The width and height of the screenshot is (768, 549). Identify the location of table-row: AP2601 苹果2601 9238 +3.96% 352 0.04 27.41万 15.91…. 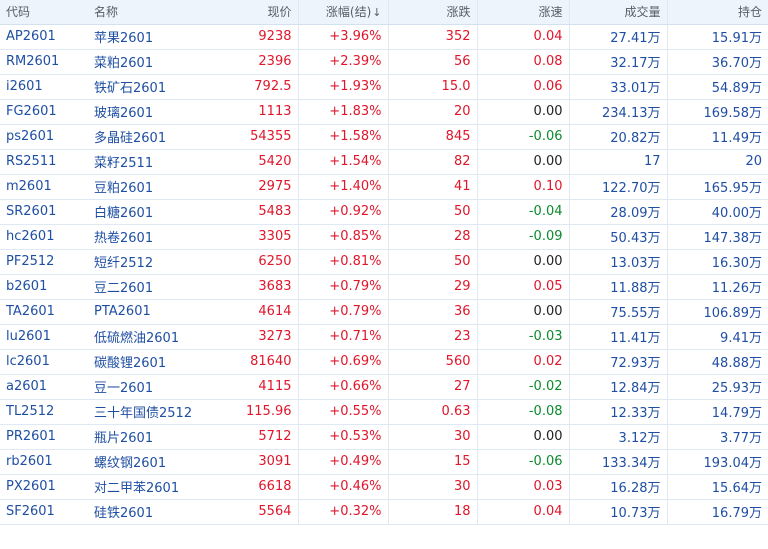
(384, 37).